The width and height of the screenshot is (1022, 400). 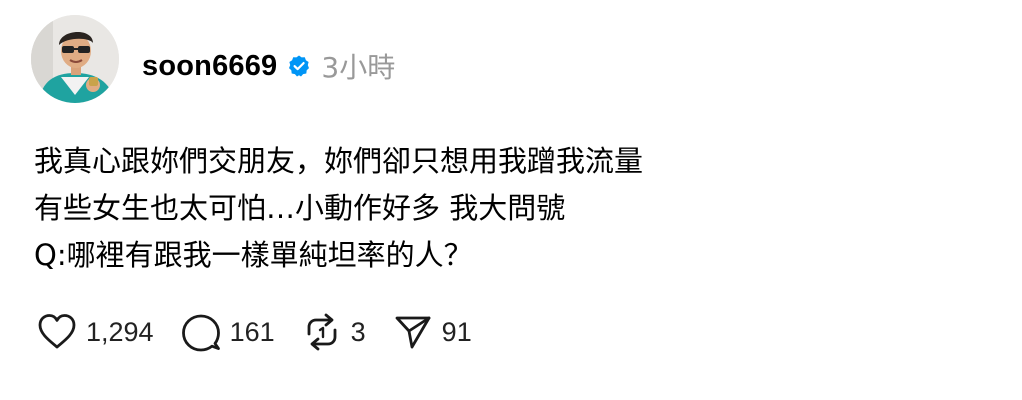 I want to click on timestamp: 3小時, so click(x=358, y=66).